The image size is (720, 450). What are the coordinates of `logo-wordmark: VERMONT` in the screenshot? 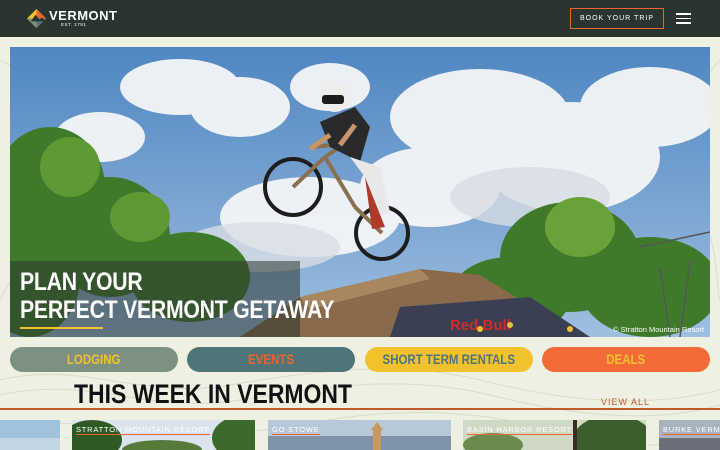 It's located at (83, 15).